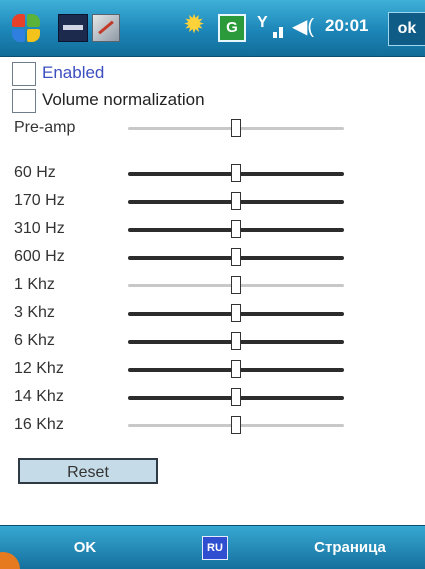 The image size is (425, 569). What do you see at coordinates (212, 314) in the screenshot?
I see `band-row: 3 Khz` at bounding box center [212, 314].